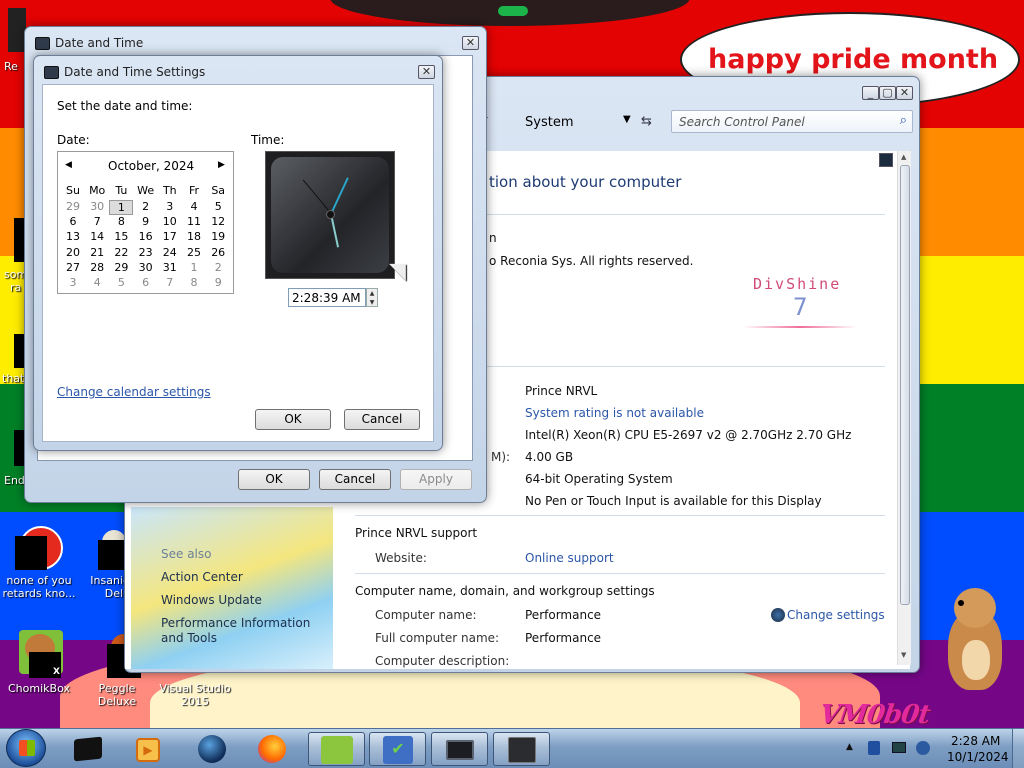 The image size is (1024, 768). What do you see at coordinates (549, 122) in the screenshot?
I see `breadcrumb-current: System` at bounding box center [549, 122].